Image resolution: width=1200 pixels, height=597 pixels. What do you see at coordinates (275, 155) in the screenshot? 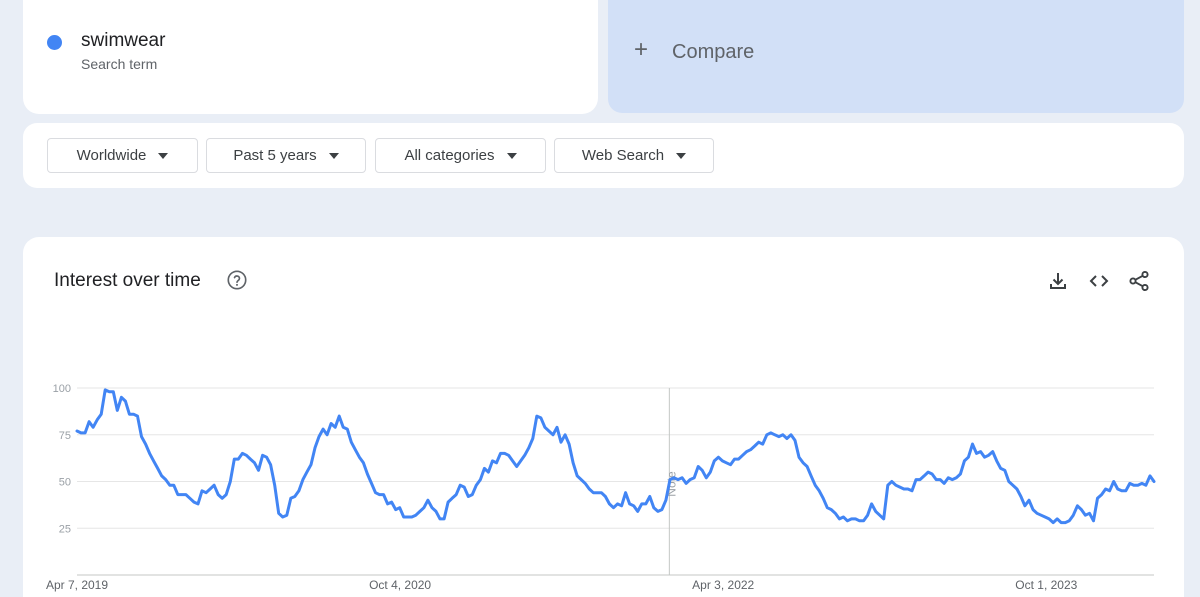
I see `time-range-filter-label: Past 5 years` at bounding box center [275, 155].